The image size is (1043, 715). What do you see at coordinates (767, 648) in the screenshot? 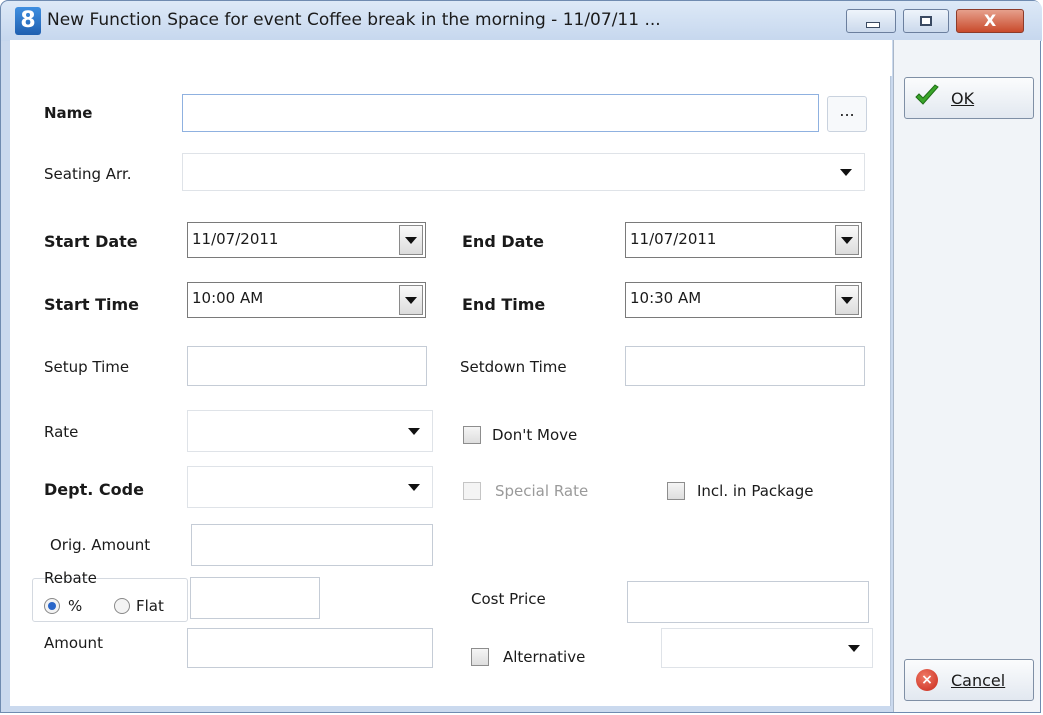
I see `alternative-dropdown` at bounding box center [767, 648].